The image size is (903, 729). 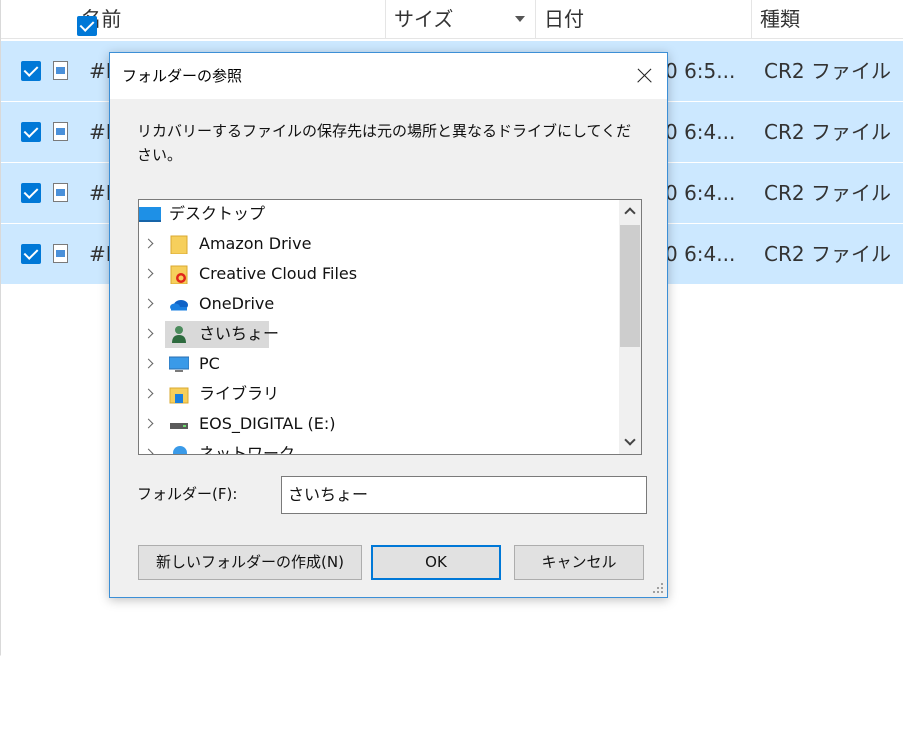 What do you see at coordinates (267, 423) in the screenshot?
I see `tree-item-label: EOS_DIGITAL (E:)` at bounding box center [267, 423].